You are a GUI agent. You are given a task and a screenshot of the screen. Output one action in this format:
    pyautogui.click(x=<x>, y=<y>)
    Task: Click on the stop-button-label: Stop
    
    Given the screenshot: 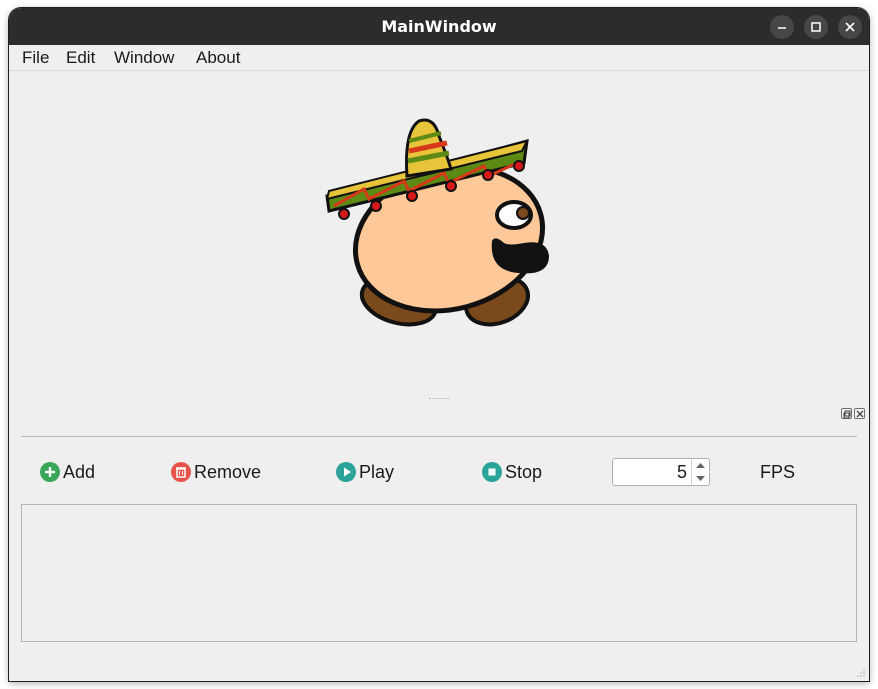 What is the action you would take?
    pyautogui.click(x=524, y=471)
    